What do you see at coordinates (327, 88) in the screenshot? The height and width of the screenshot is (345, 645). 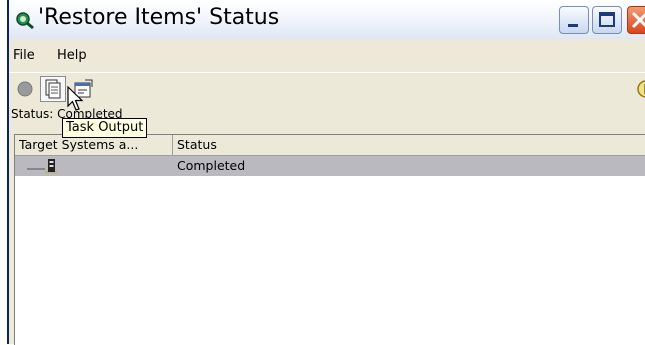 I see `toolbar` at bounding box center [327, 88].